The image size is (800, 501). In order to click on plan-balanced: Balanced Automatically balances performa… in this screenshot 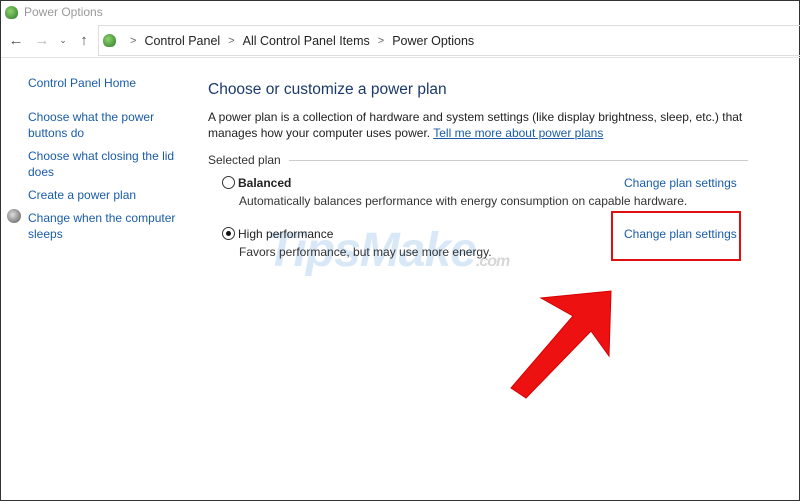, I will do `click(454, 192)`.